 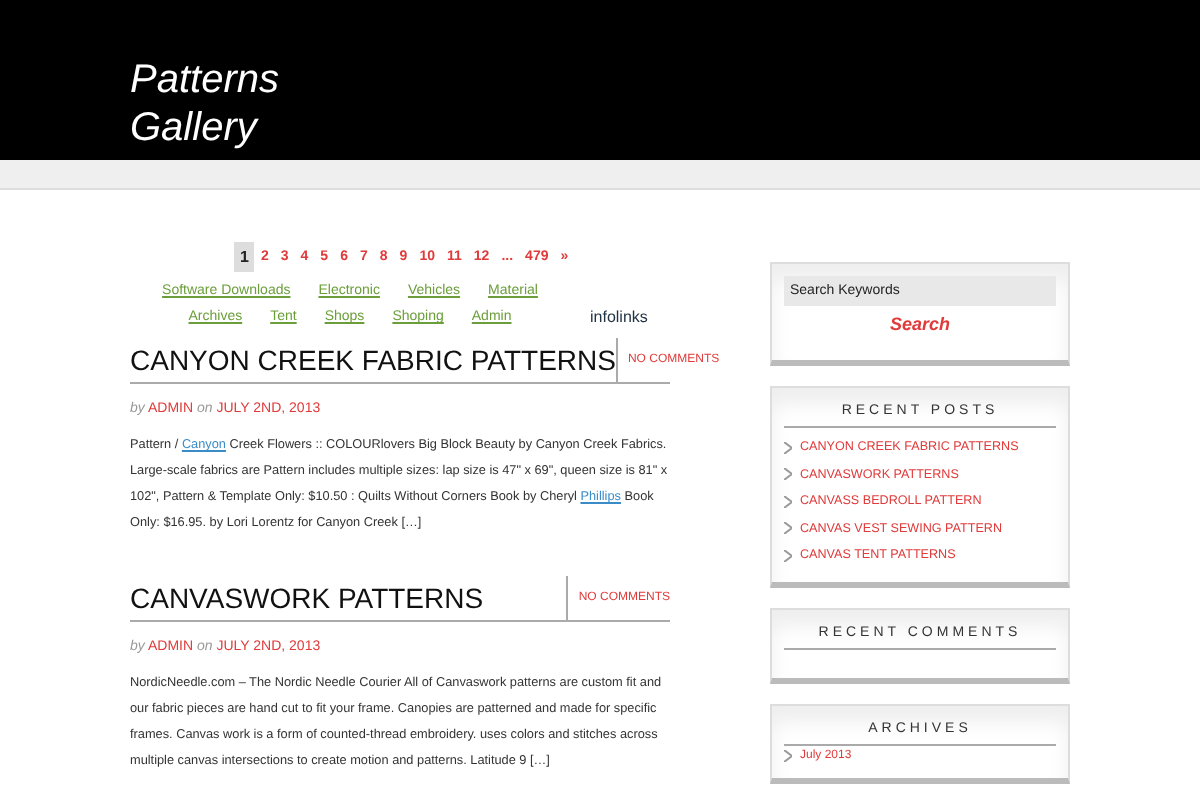 What do you see at coordinates (619, 318) in the screenshot?
I see `ad-brand-label: infolinks` at bounding box center [619, 318].